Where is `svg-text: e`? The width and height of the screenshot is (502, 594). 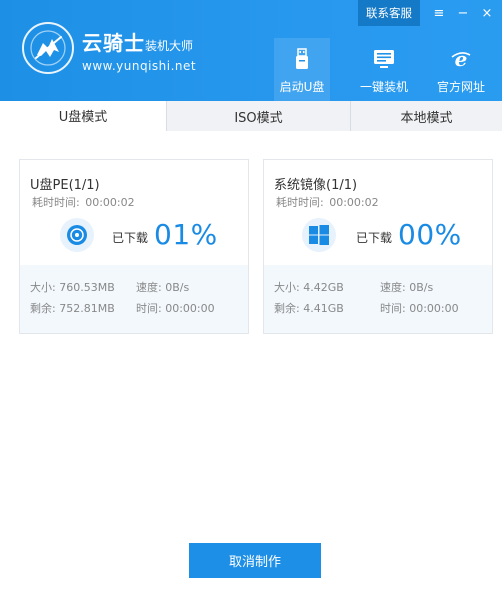
svg-text: e is located at coordinates (461, 59).